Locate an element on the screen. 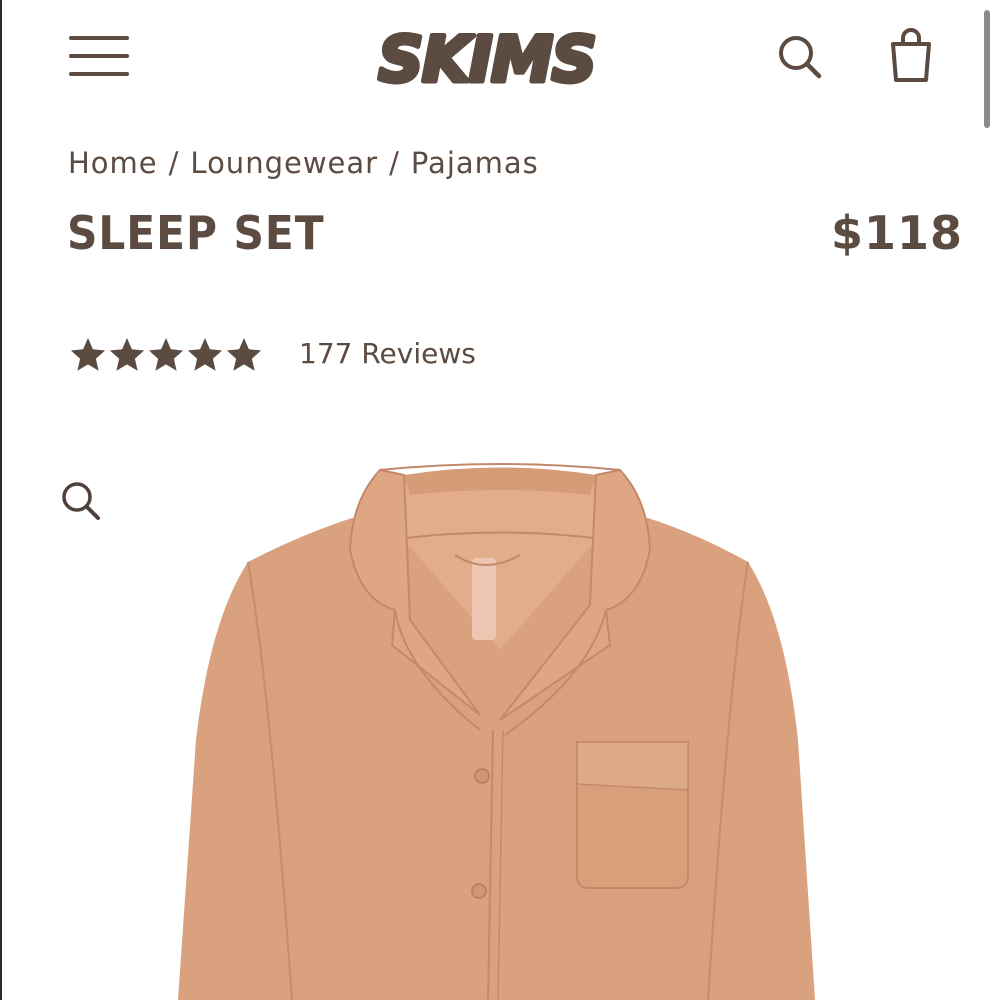 Image resolution: width=1000 pixels, height=1004 pixels. skims-logo: SKIMS is located at coordinates (487, 60).